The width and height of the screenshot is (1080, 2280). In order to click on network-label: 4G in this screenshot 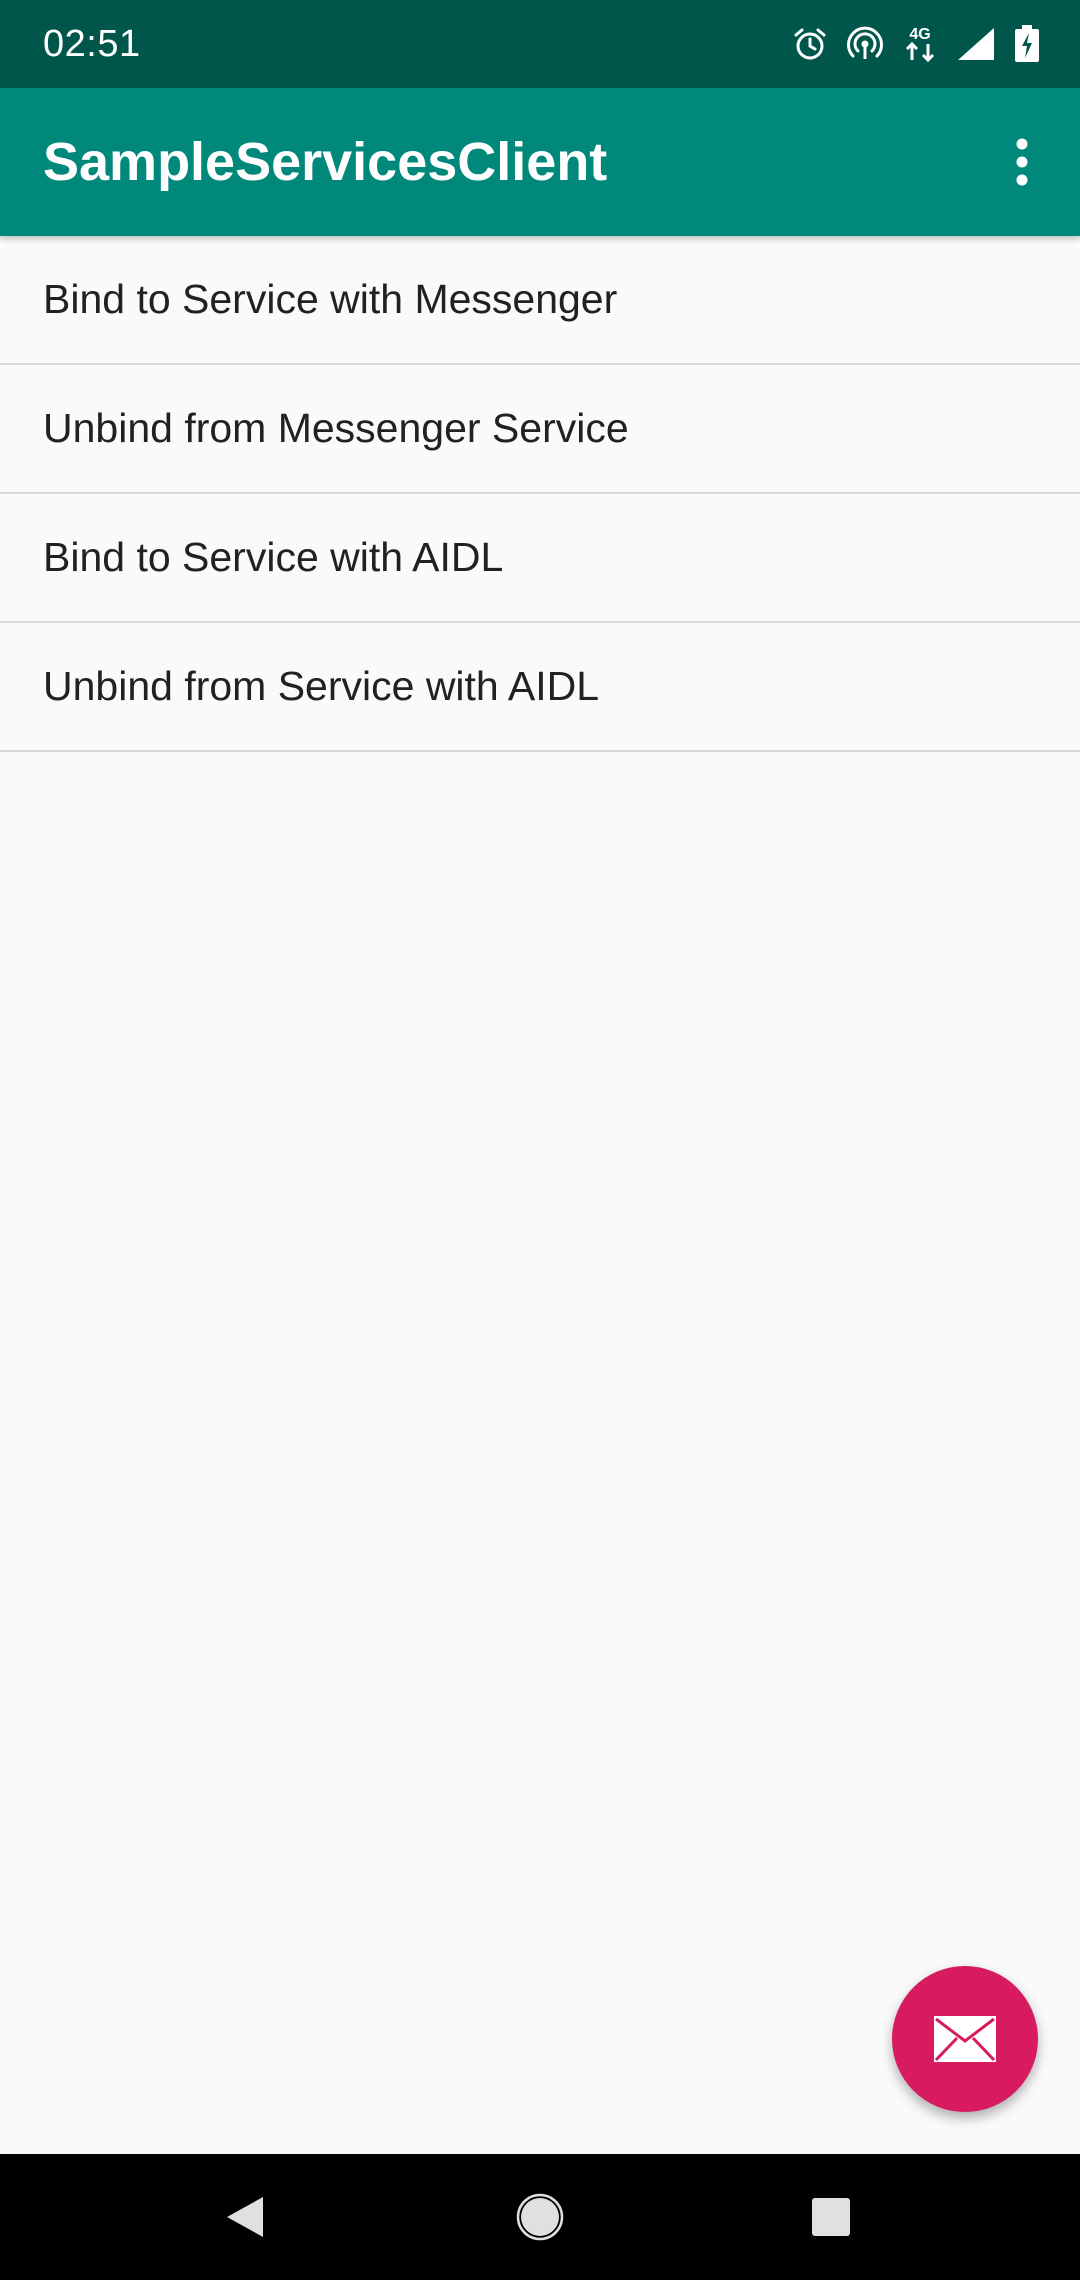, I will do `click(919, 34)`.